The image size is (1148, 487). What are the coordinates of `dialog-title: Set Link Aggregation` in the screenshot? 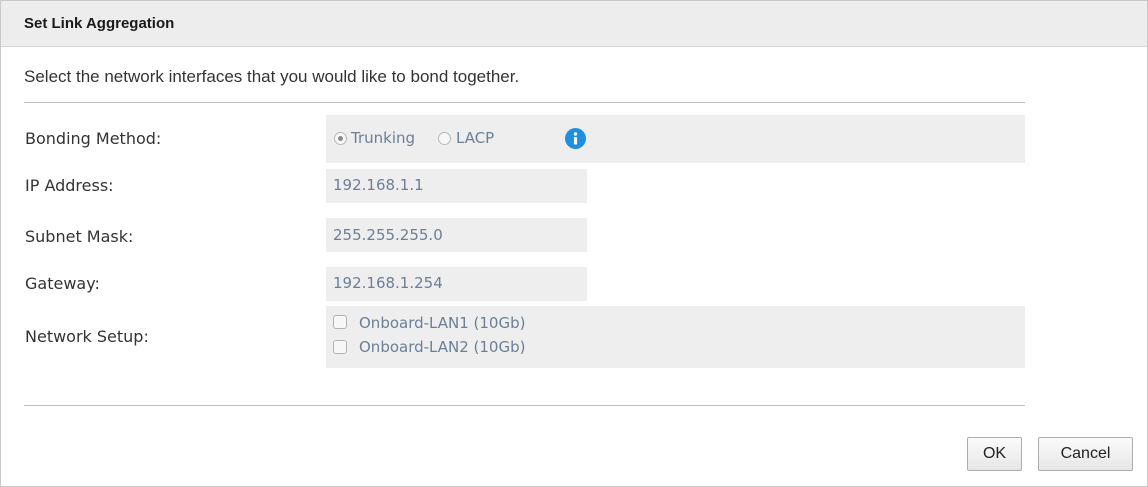 It's located at (99, 23).